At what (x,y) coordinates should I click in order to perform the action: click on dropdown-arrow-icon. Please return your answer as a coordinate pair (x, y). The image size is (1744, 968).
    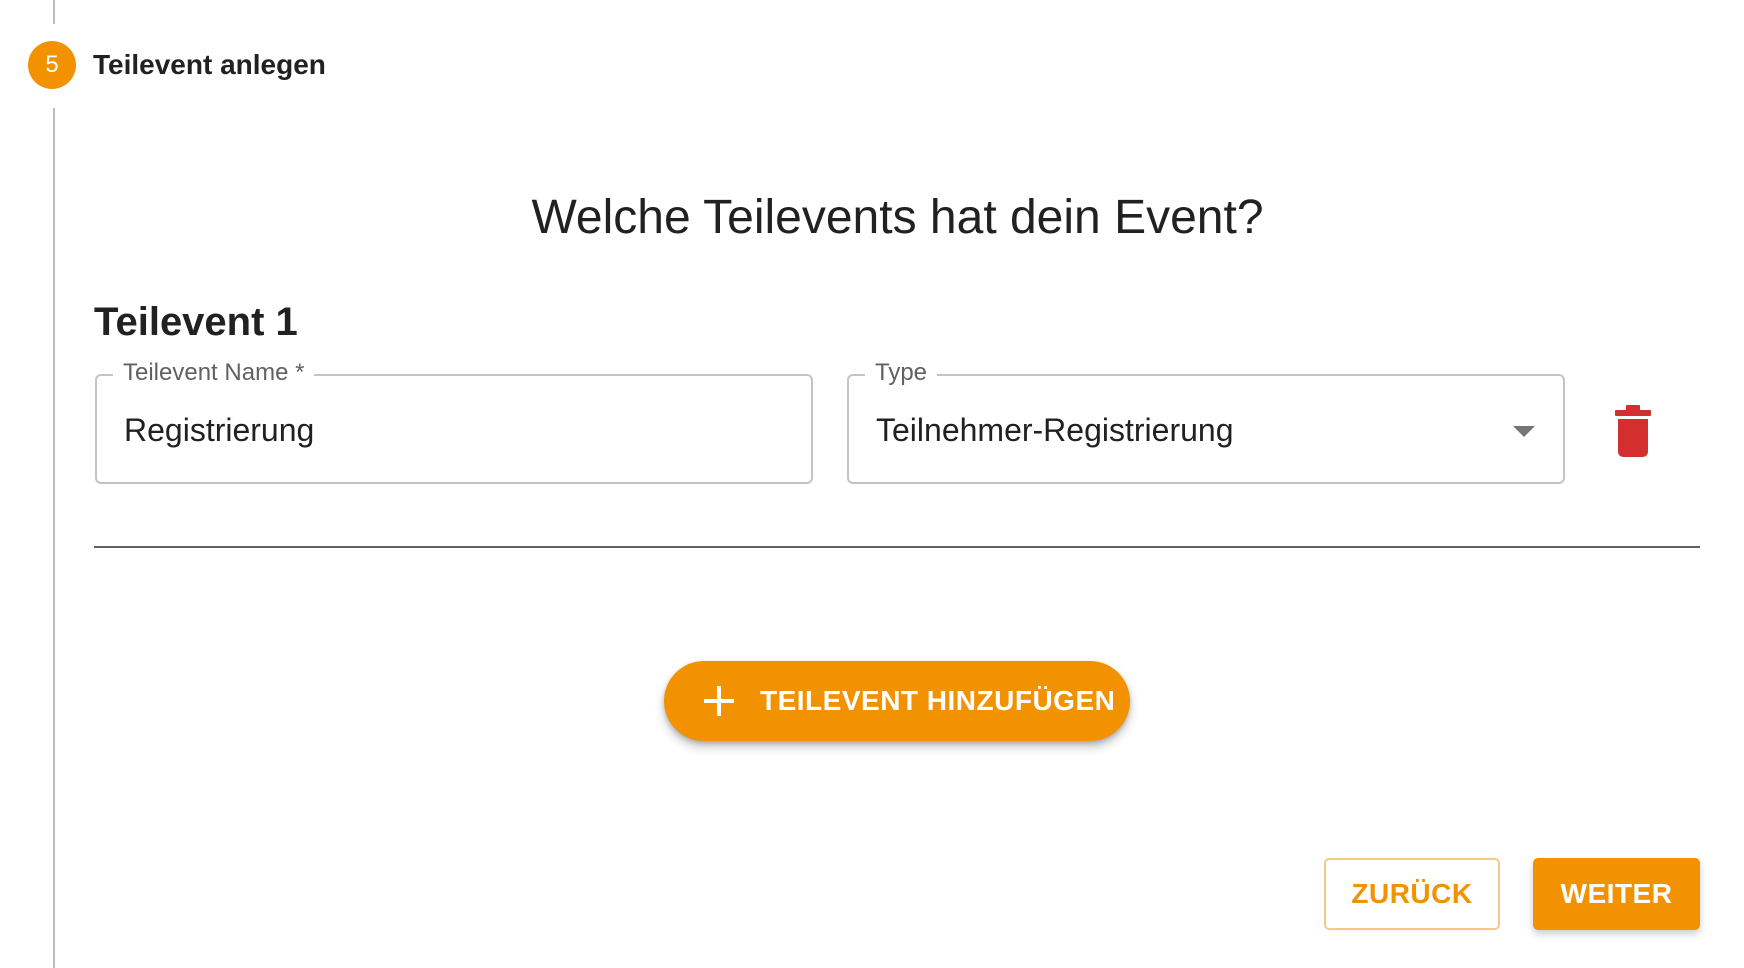
    Looking at the image, I should click on (1524, 431).